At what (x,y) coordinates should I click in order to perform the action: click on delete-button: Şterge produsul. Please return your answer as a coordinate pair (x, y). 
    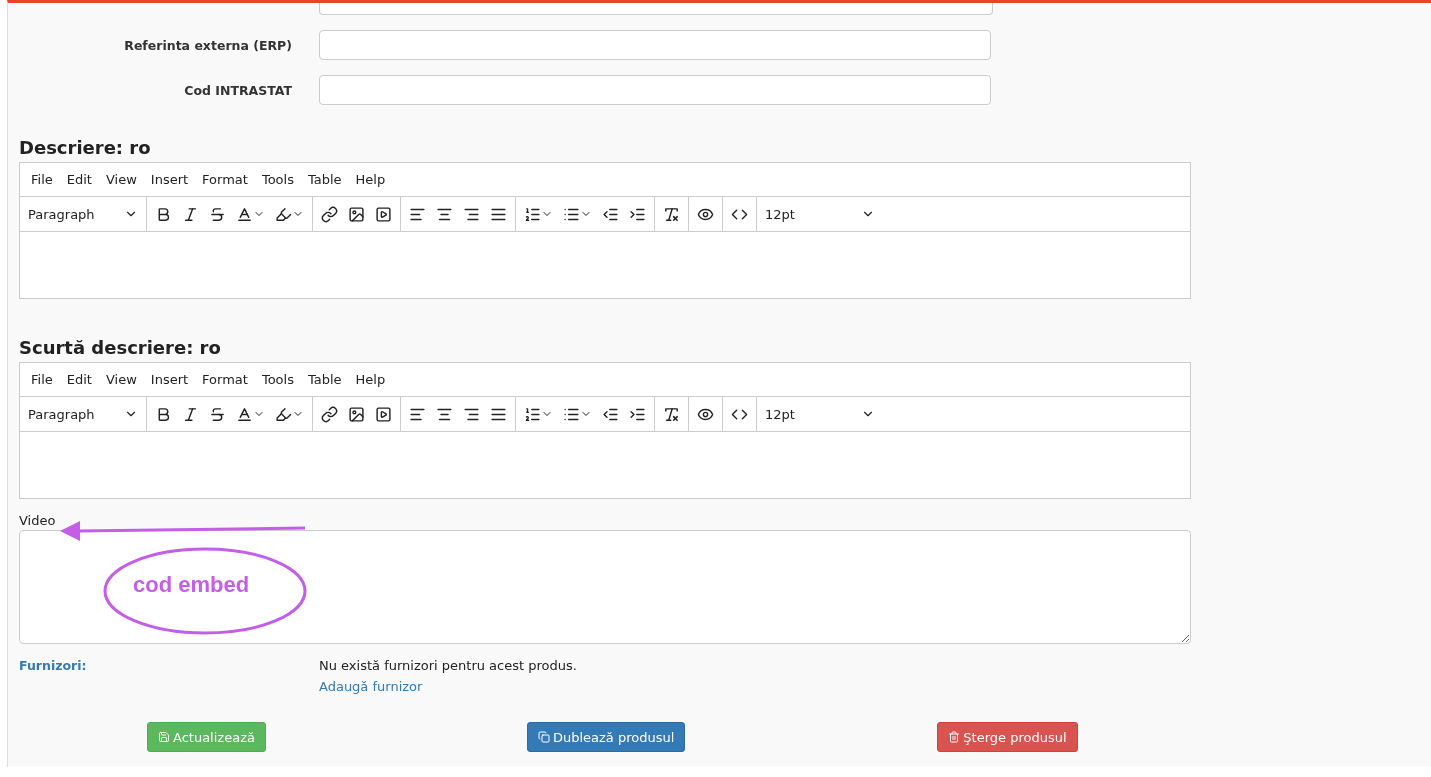
    Looking at the image, I should click on (1007, 737).